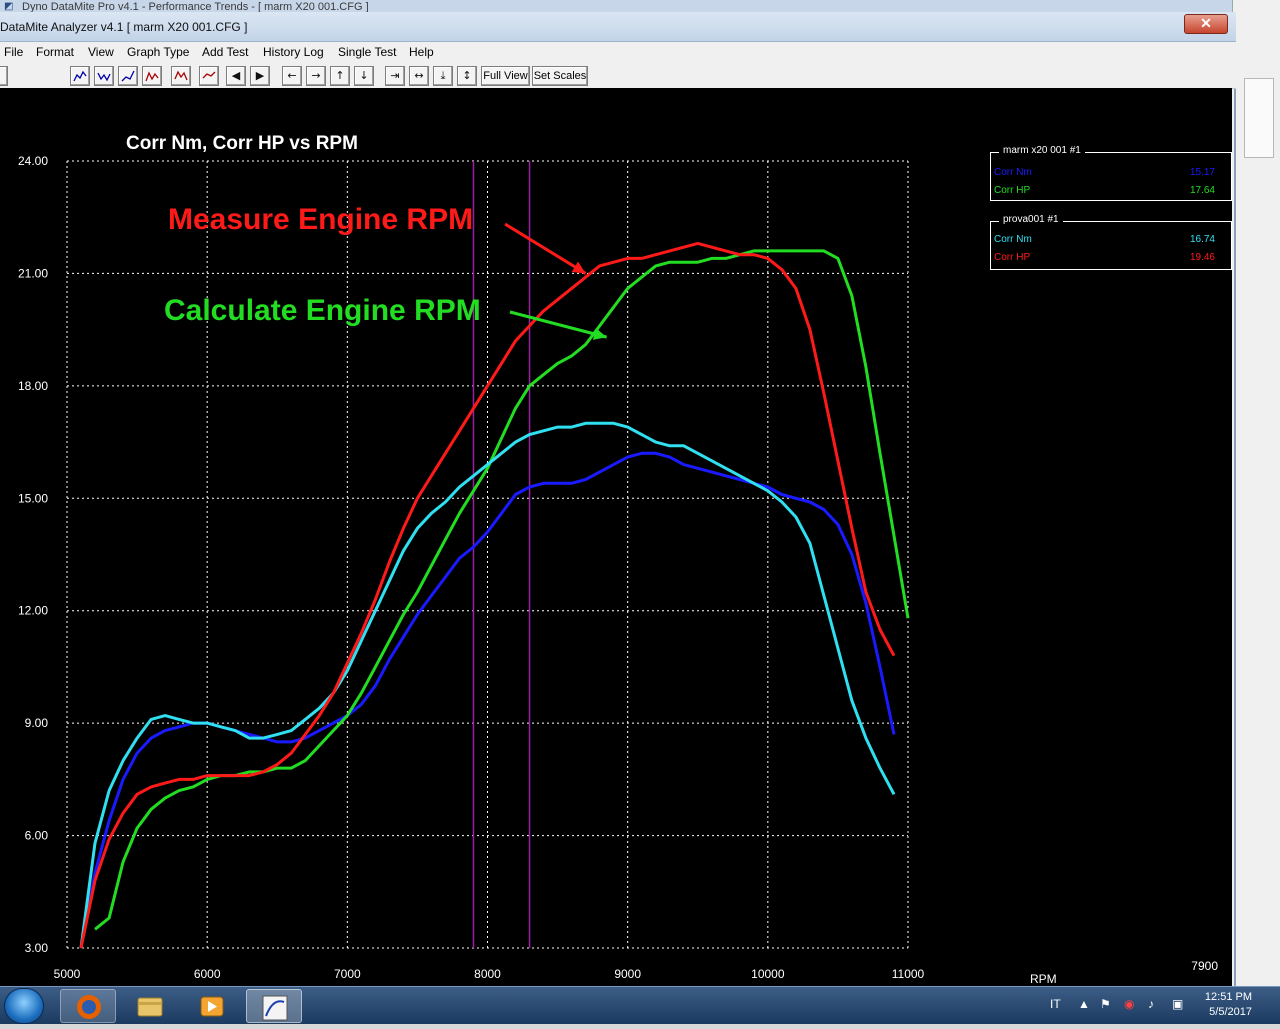 The image size is (1280, 1029). Describe the element at coordinates (24, 1006) in the screenshot. I see `start-orb-icon` at that location.